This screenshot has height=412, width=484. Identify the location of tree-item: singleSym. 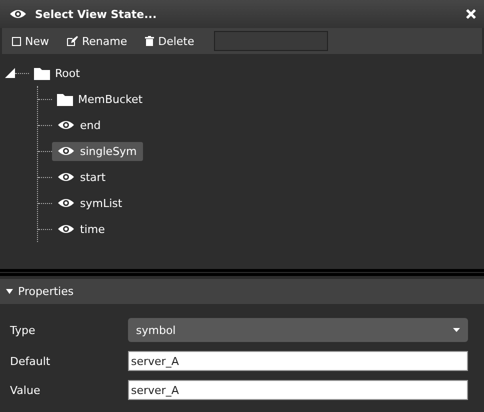
(97, 151).